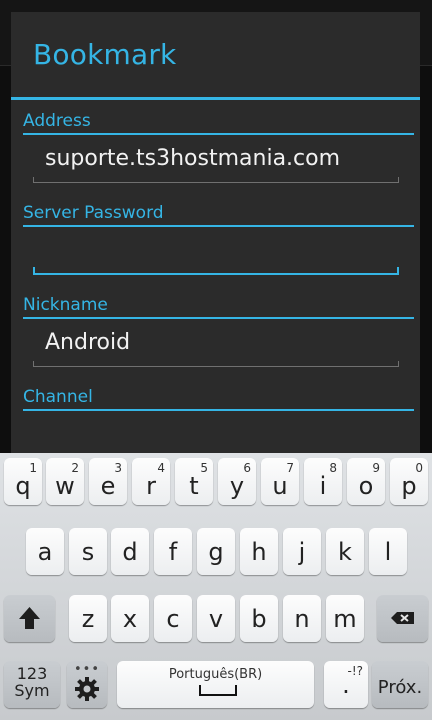  What do you see at coordinates (88, 342) in the screenshot?
I see `nickname-value: Android` at bounding box center [88, 342].